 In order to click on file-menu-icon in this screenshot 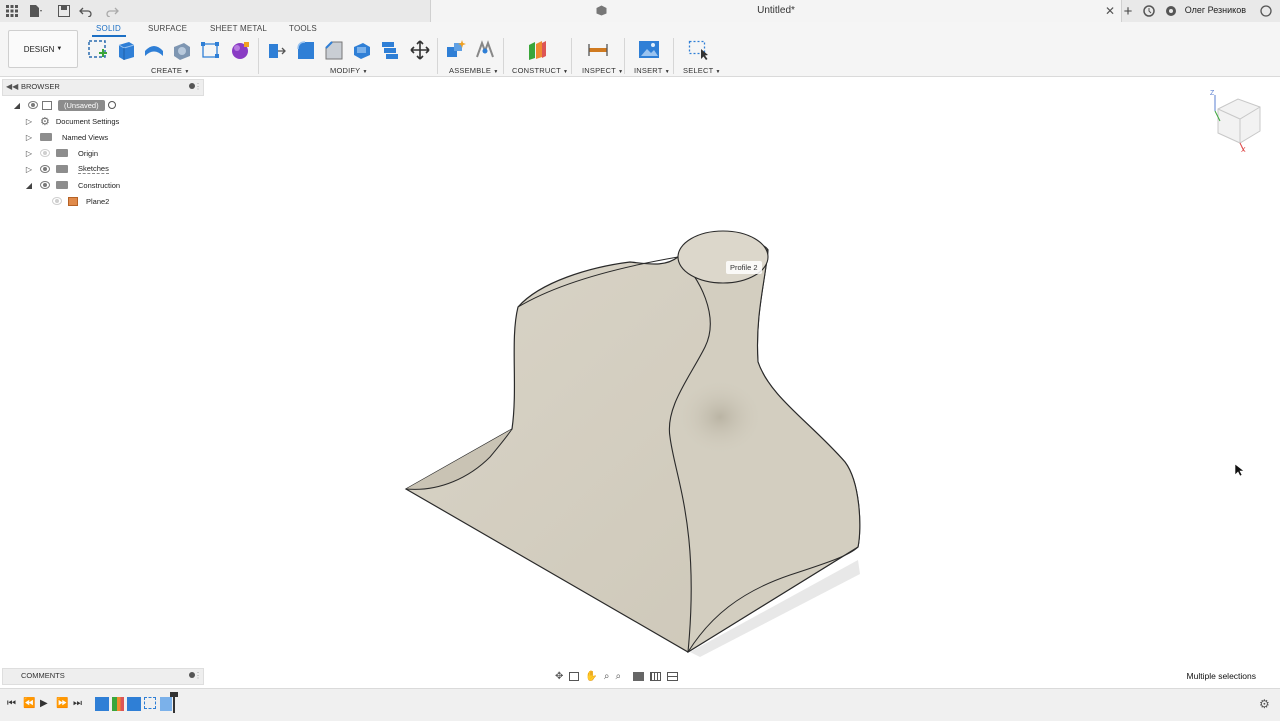, I will do `click(36, 11)`.